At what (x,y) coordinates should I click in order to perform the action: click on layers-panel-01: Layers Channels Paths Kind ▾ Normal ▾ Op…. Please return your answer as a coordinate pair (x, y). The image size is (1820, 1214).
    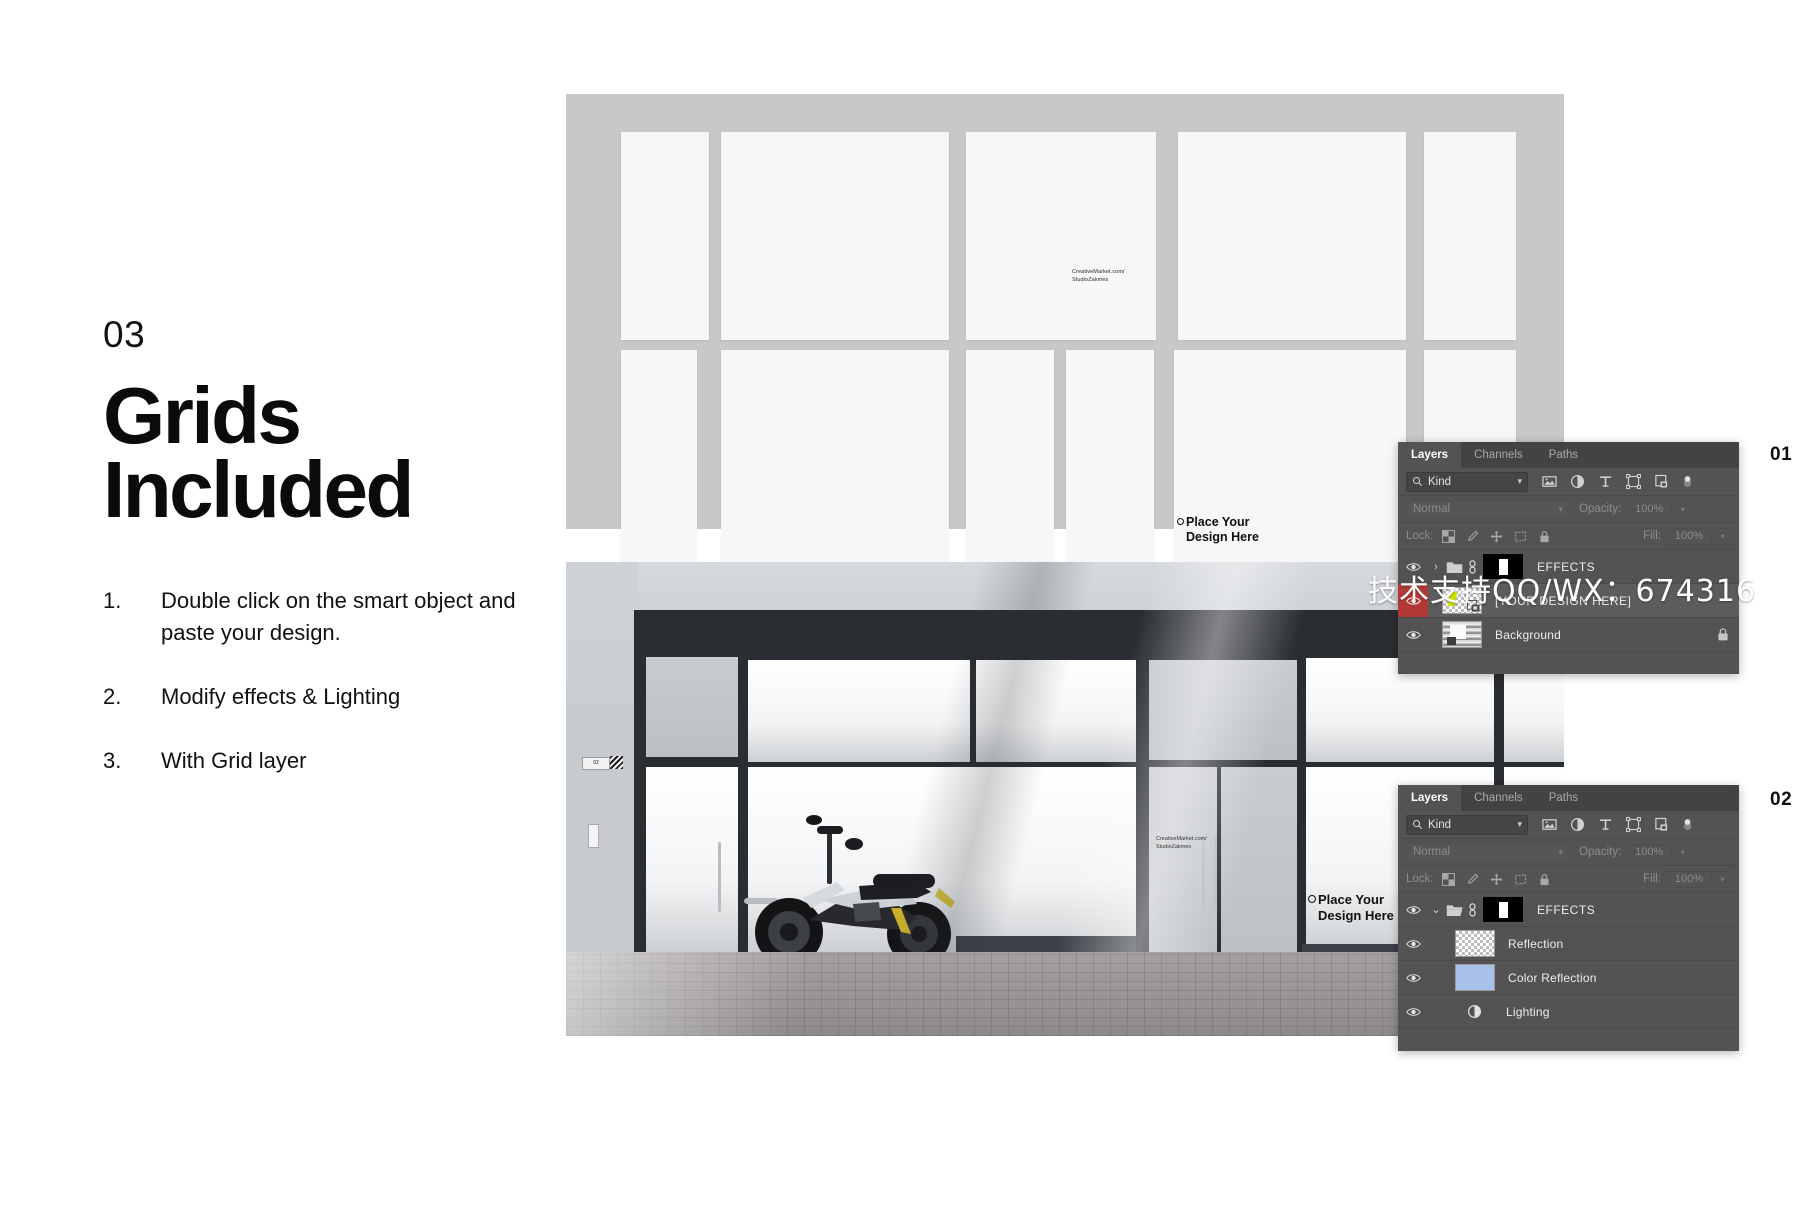
    Looking at the image, I should click on (1568, 558).